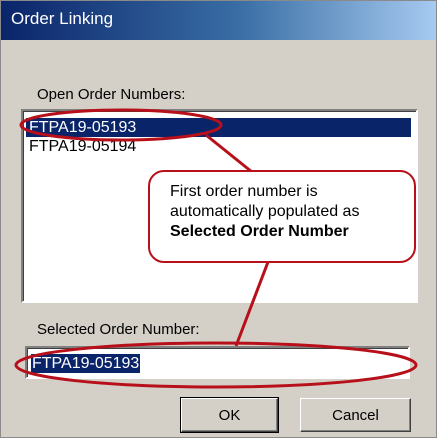  Describe the element at coordinates (217, 362) in the screenshot. I see `selected-order-field: FTPA19-05193` at that location.